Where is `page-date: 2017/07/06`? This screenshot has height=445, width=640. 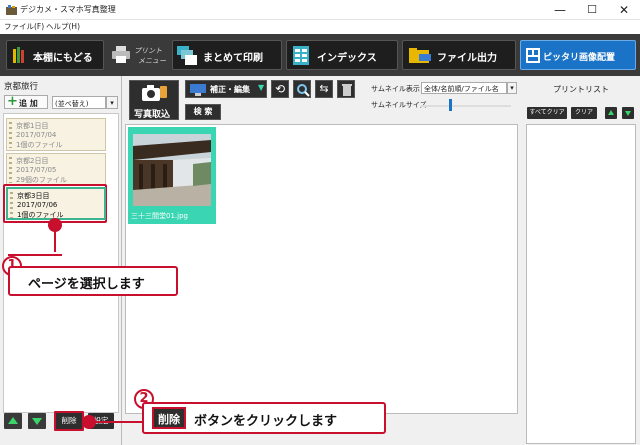
page-date: 2017/07/06 is located at coordinates (37, 205).